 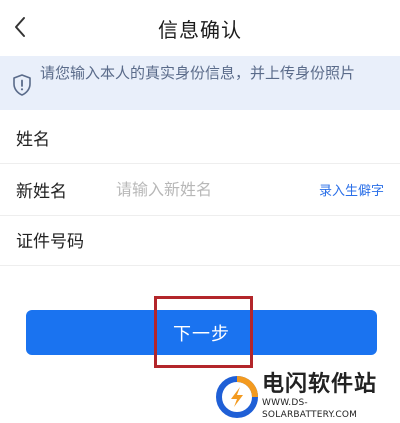 What do you see at coordinates (320, 384) in the screenshot?
I see `watermark-name: 电闪软件站` at bounding box center [320, 384].